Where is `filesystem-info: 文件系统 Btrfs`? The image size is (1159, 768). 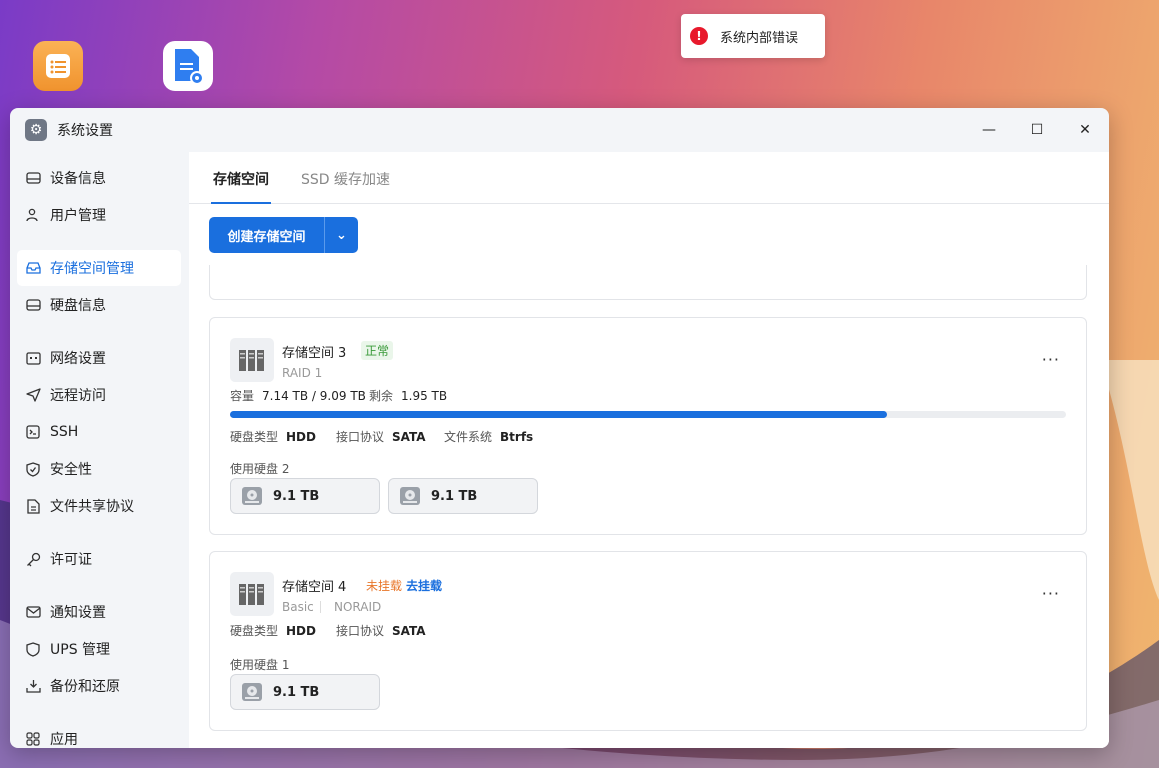 filesystem-info: 文件系统 Btrfs is located at coordinates (488, 436).